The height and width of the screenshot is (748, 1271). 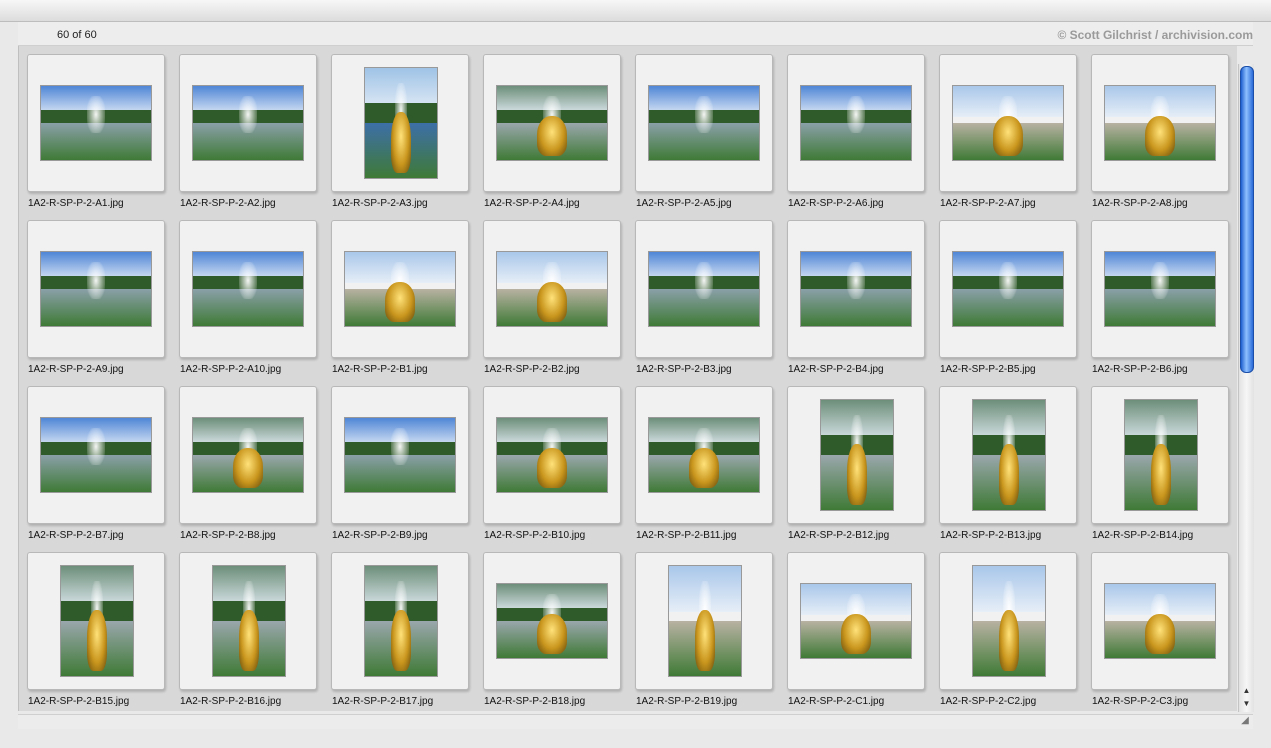 I want to click on thumbnail-item: 1A2-R-SP-P-2-B12.jpg, so click(x=857, y=463).